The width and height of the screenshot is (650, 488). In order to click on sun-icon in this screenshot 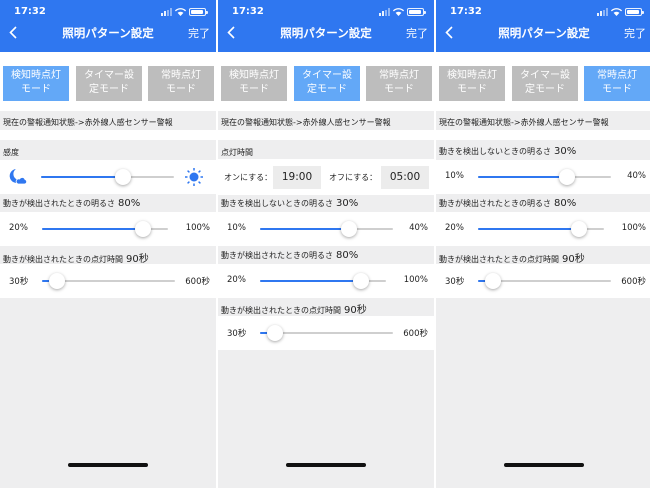, I will do `click(194, 177)`.